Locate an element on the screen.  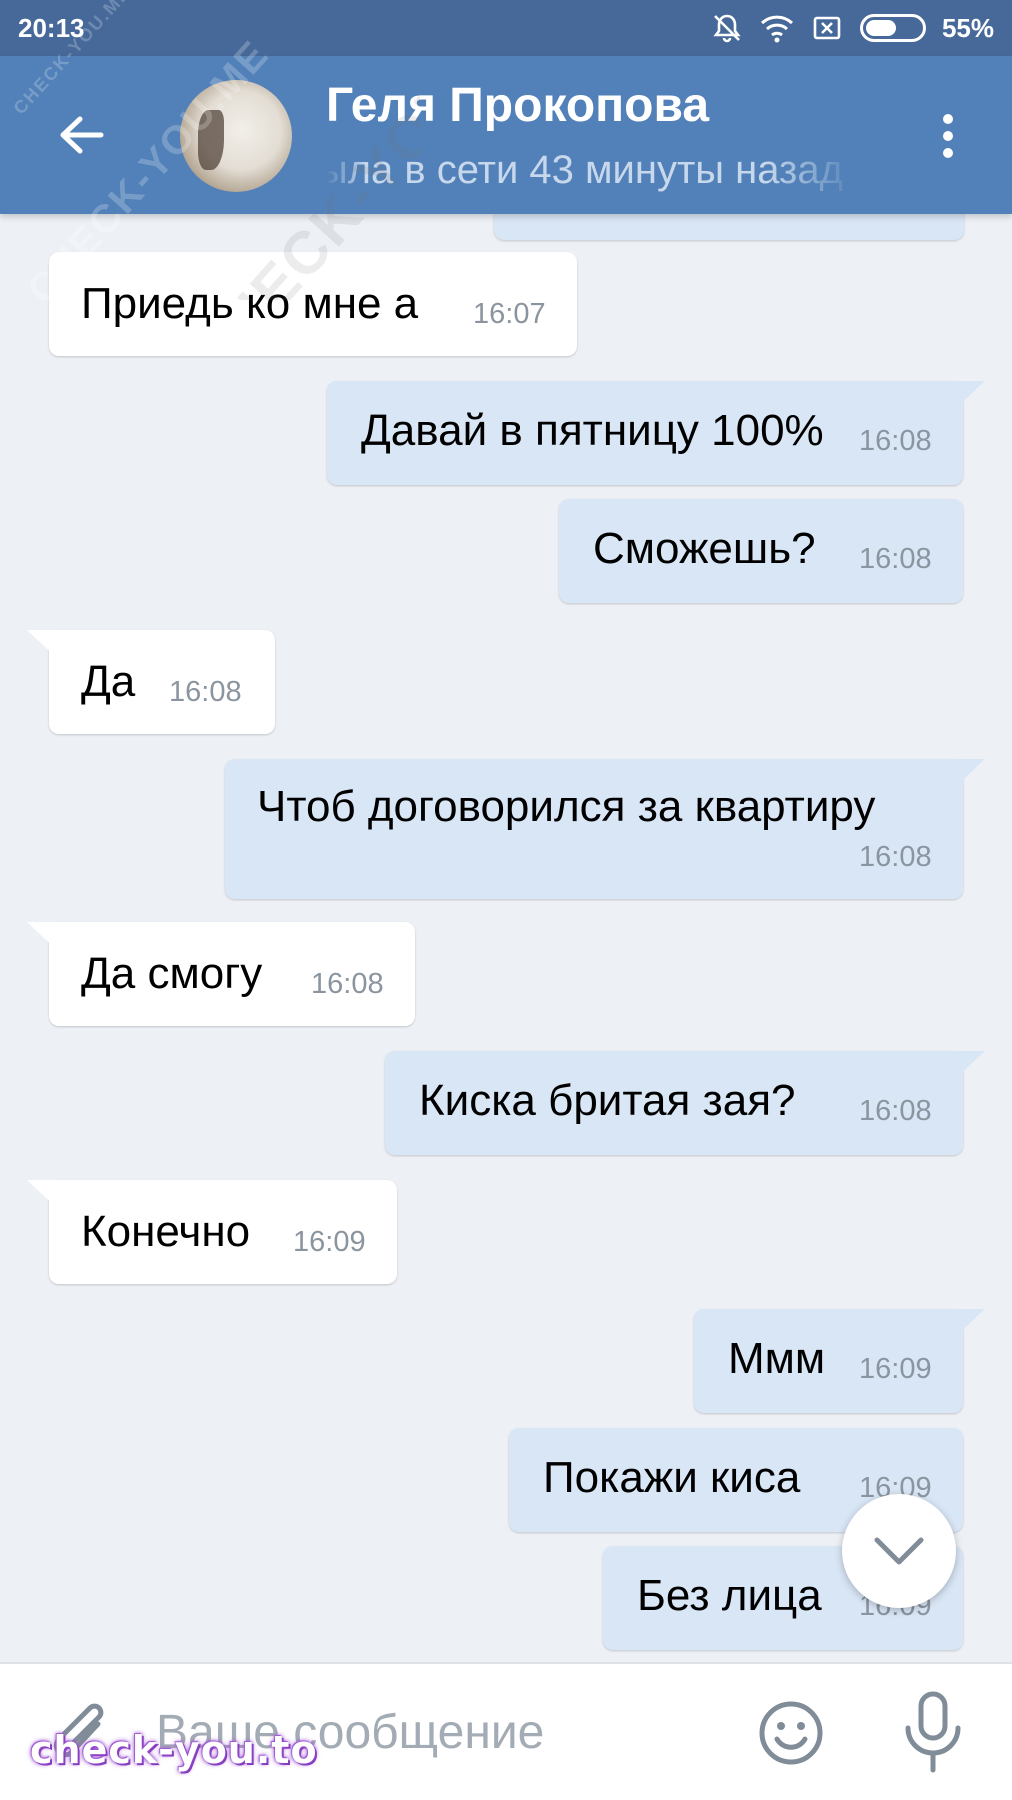
contact-status: была в сети 43 минуты назад is located at coordinates (584, 170).